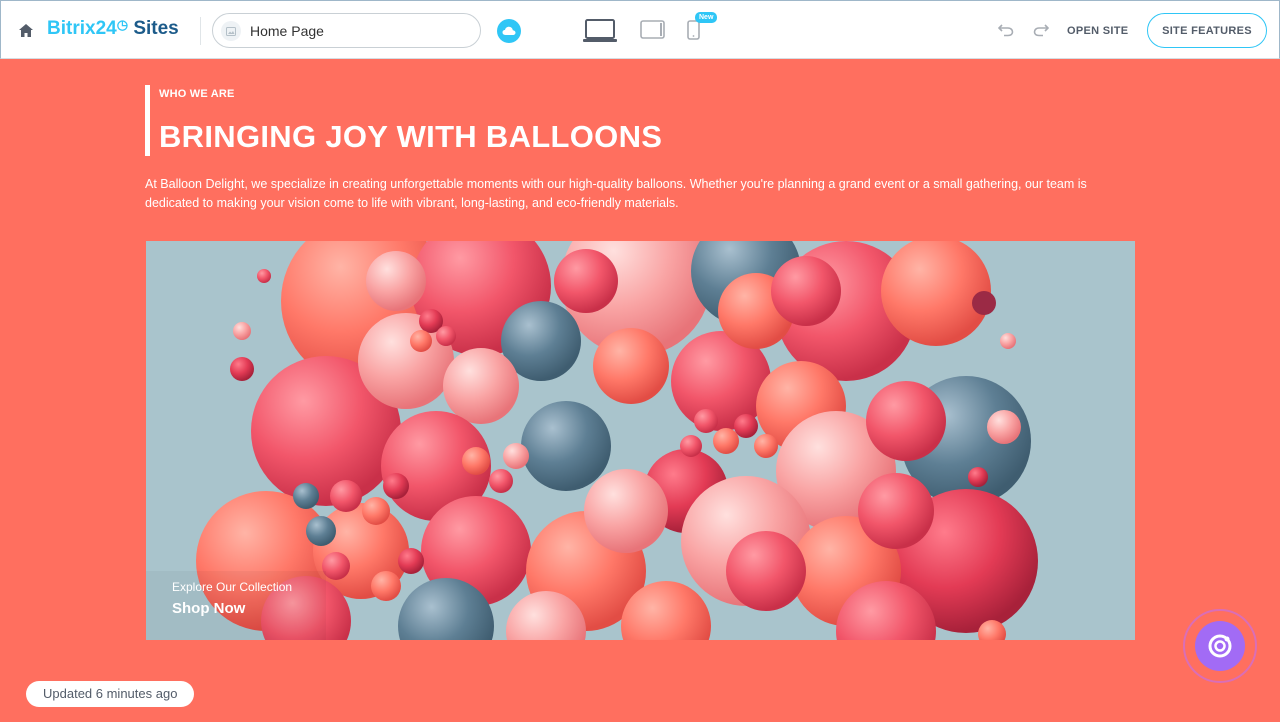 The height and width of the screenshot is (722, 1280). Describe the element at coordinates (232, 587) in the screenshot. I see `hero-caption: Explore Our Collection` at that location.